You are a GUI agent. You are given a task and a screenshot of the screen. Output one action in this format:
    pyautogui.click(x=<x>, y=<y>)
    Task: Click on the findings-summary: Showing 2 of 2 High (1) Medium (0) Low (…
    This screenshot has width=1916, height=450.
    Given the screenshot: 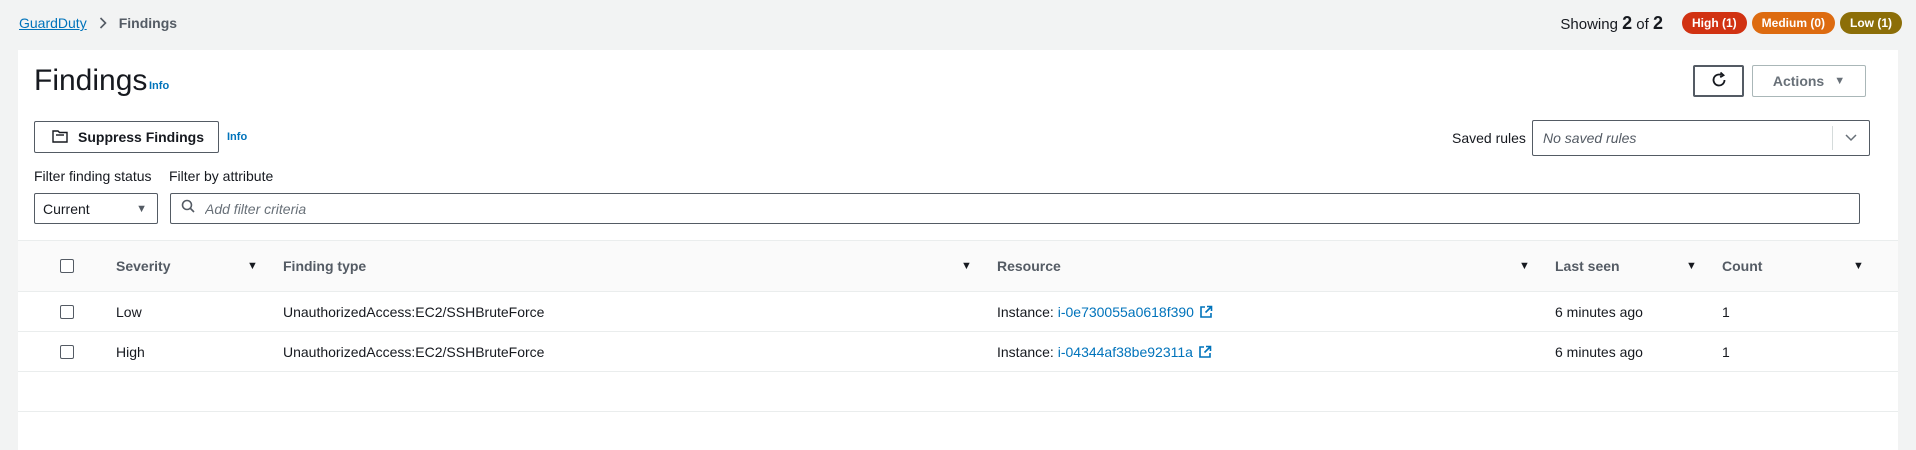 What is the action you would take?
    pyautogui.click(x=1731, y=23)
    